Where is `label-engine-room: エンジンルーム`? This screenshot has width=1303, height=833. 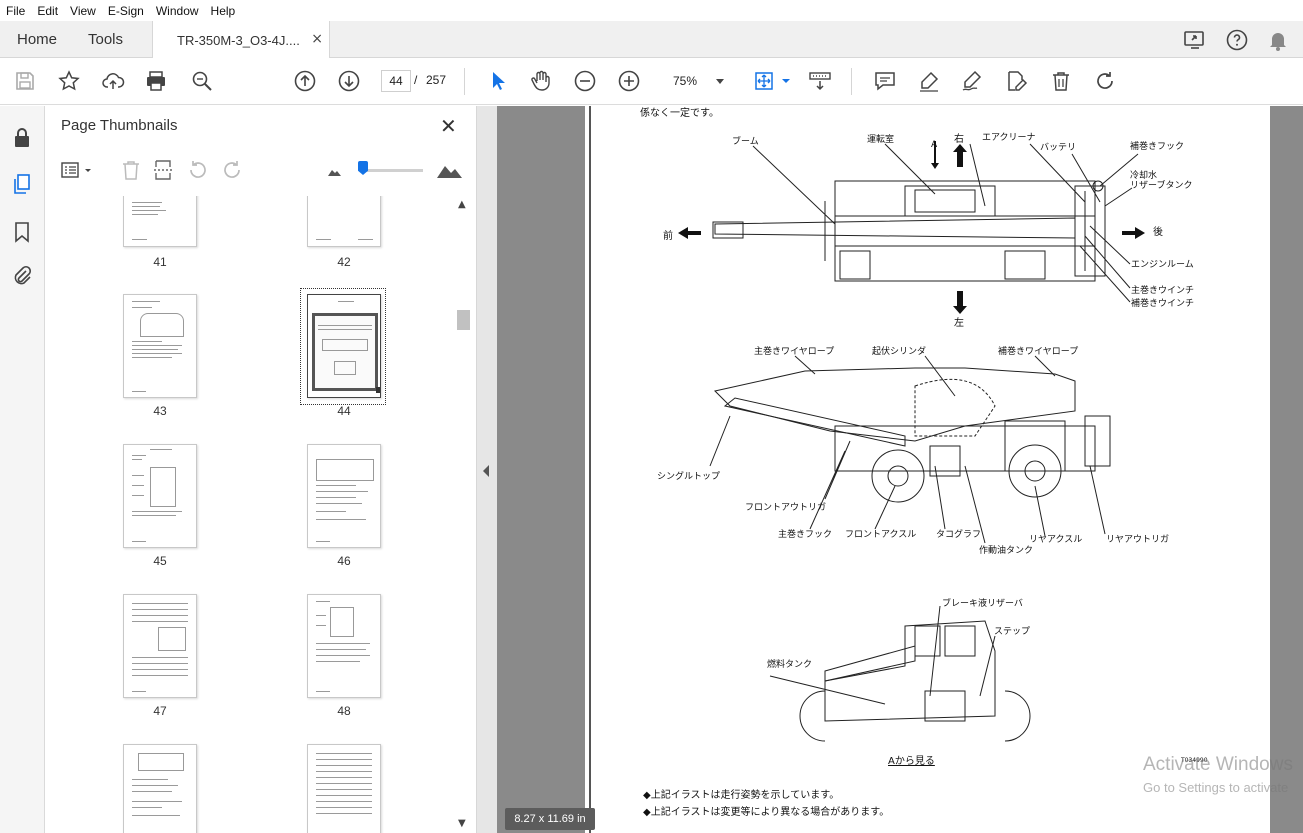
label-engine-room: エンジンルーム is located at coordinates (1162, 265).